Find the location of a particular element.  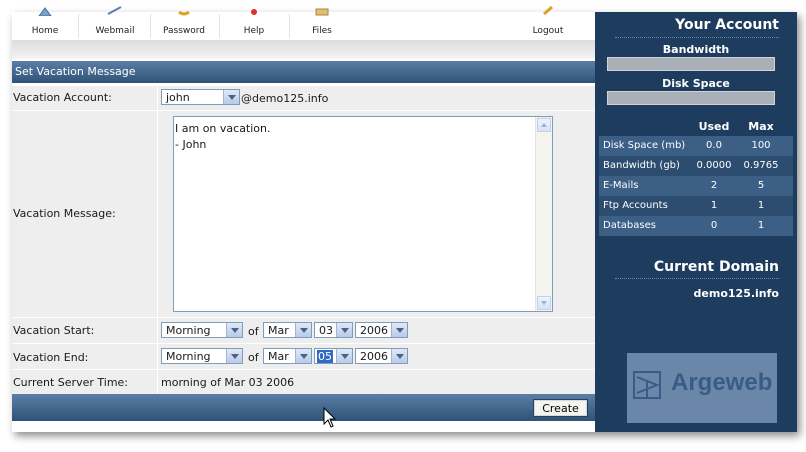

nav-logout-label: Logout is located at coordinates (548, 31).